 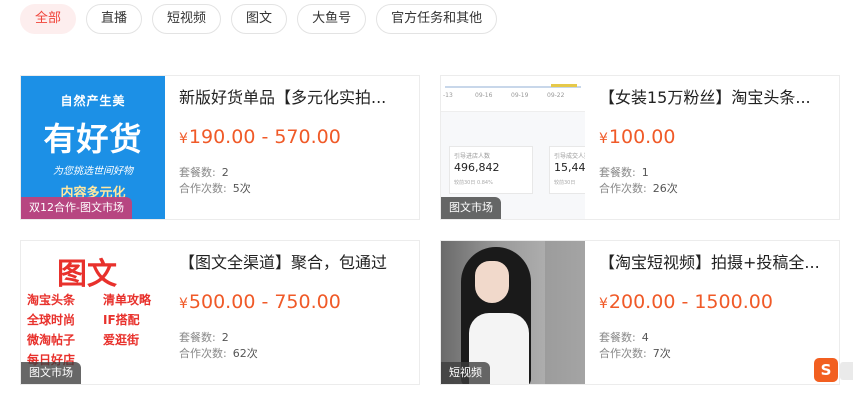 What do you see at coordinates (448, 95) in the screenshot?
I see `tick-label: -13` at bounding box center [448, 95].